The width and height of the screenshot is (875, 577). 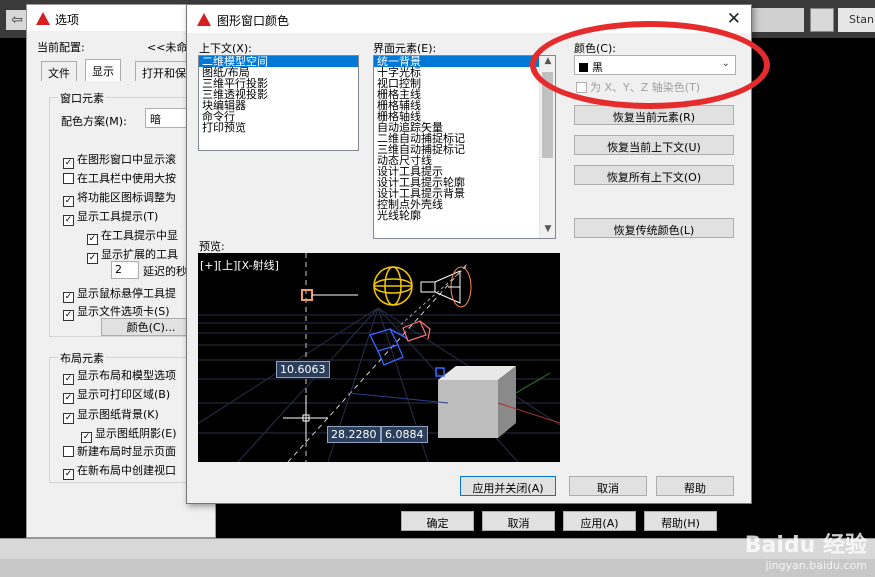 I want to click on light-sphere-icon, so click(x=393, y=286).